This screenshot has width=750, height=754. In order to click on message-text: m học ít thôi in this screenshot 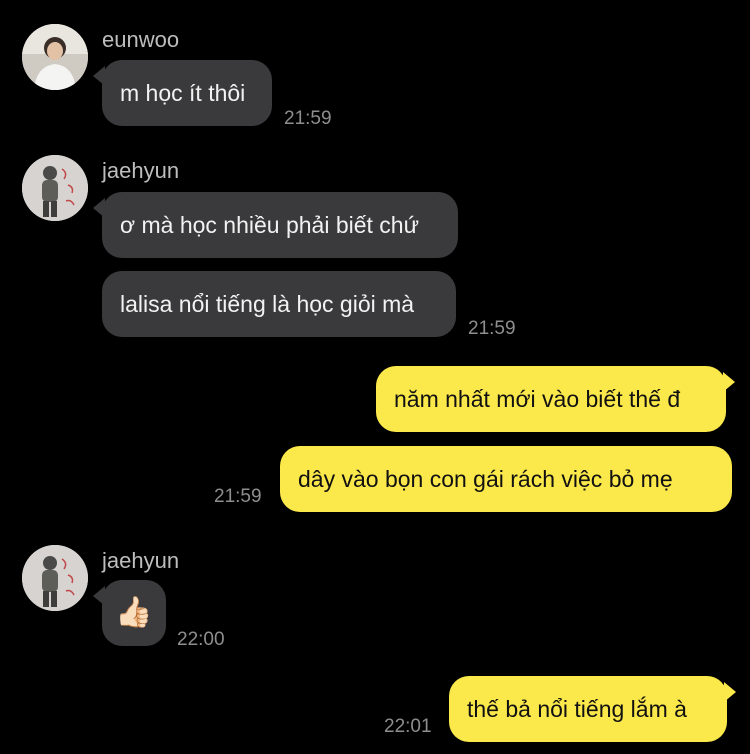, I will do `click(183, 92)`.